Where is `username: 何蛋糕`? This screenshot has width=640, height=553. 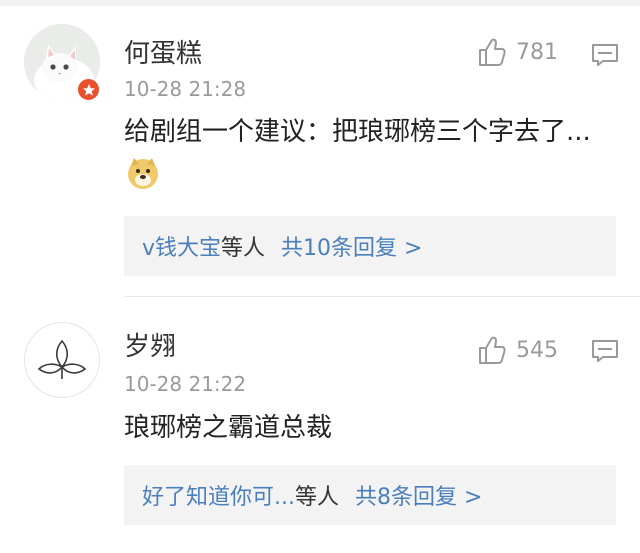 username: 何蛋糕 is located at coordinates (163, 51).